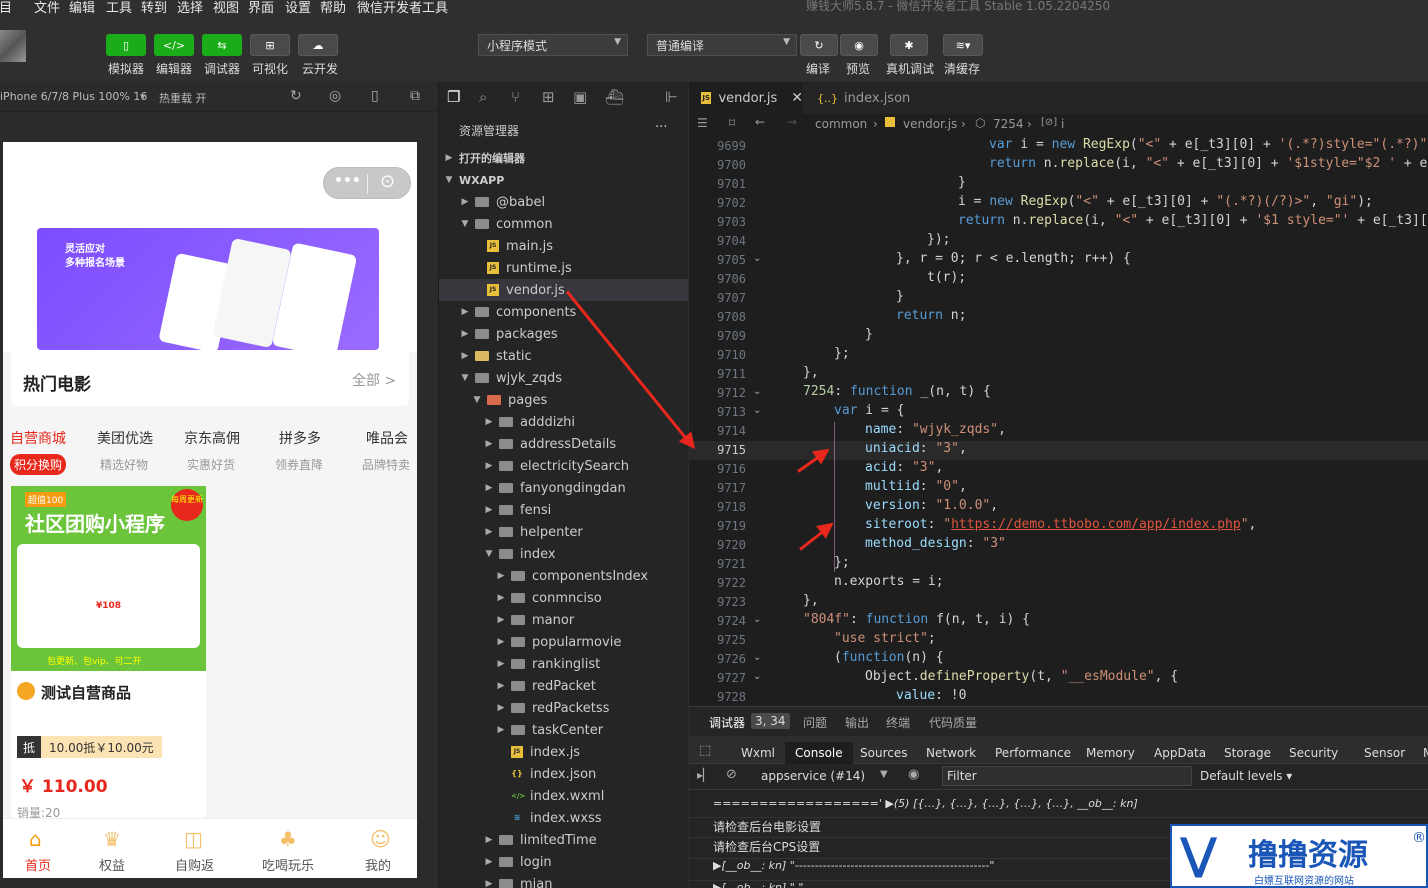 This screenshot has height=888, width=1428. What do you see at coordinates (124, 464) in the screenshot?
I see `subtab-featured: 精选好物` at bounding box center [124, 464].